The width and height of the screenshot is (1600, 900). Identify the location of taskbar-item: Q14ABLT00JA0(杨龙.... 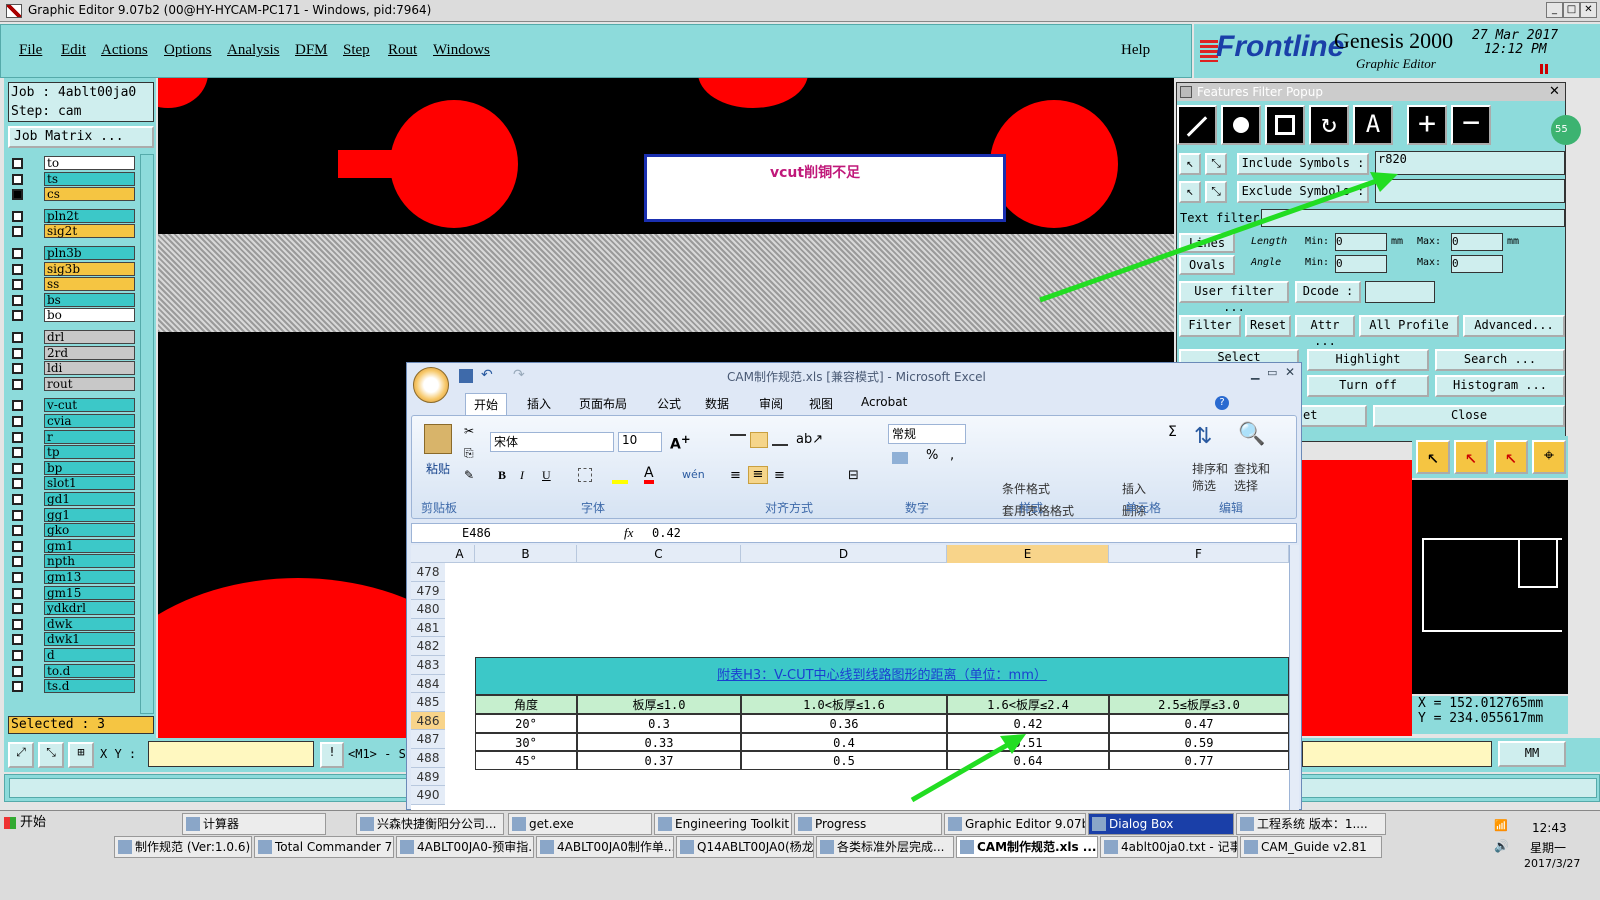
(745, 847).